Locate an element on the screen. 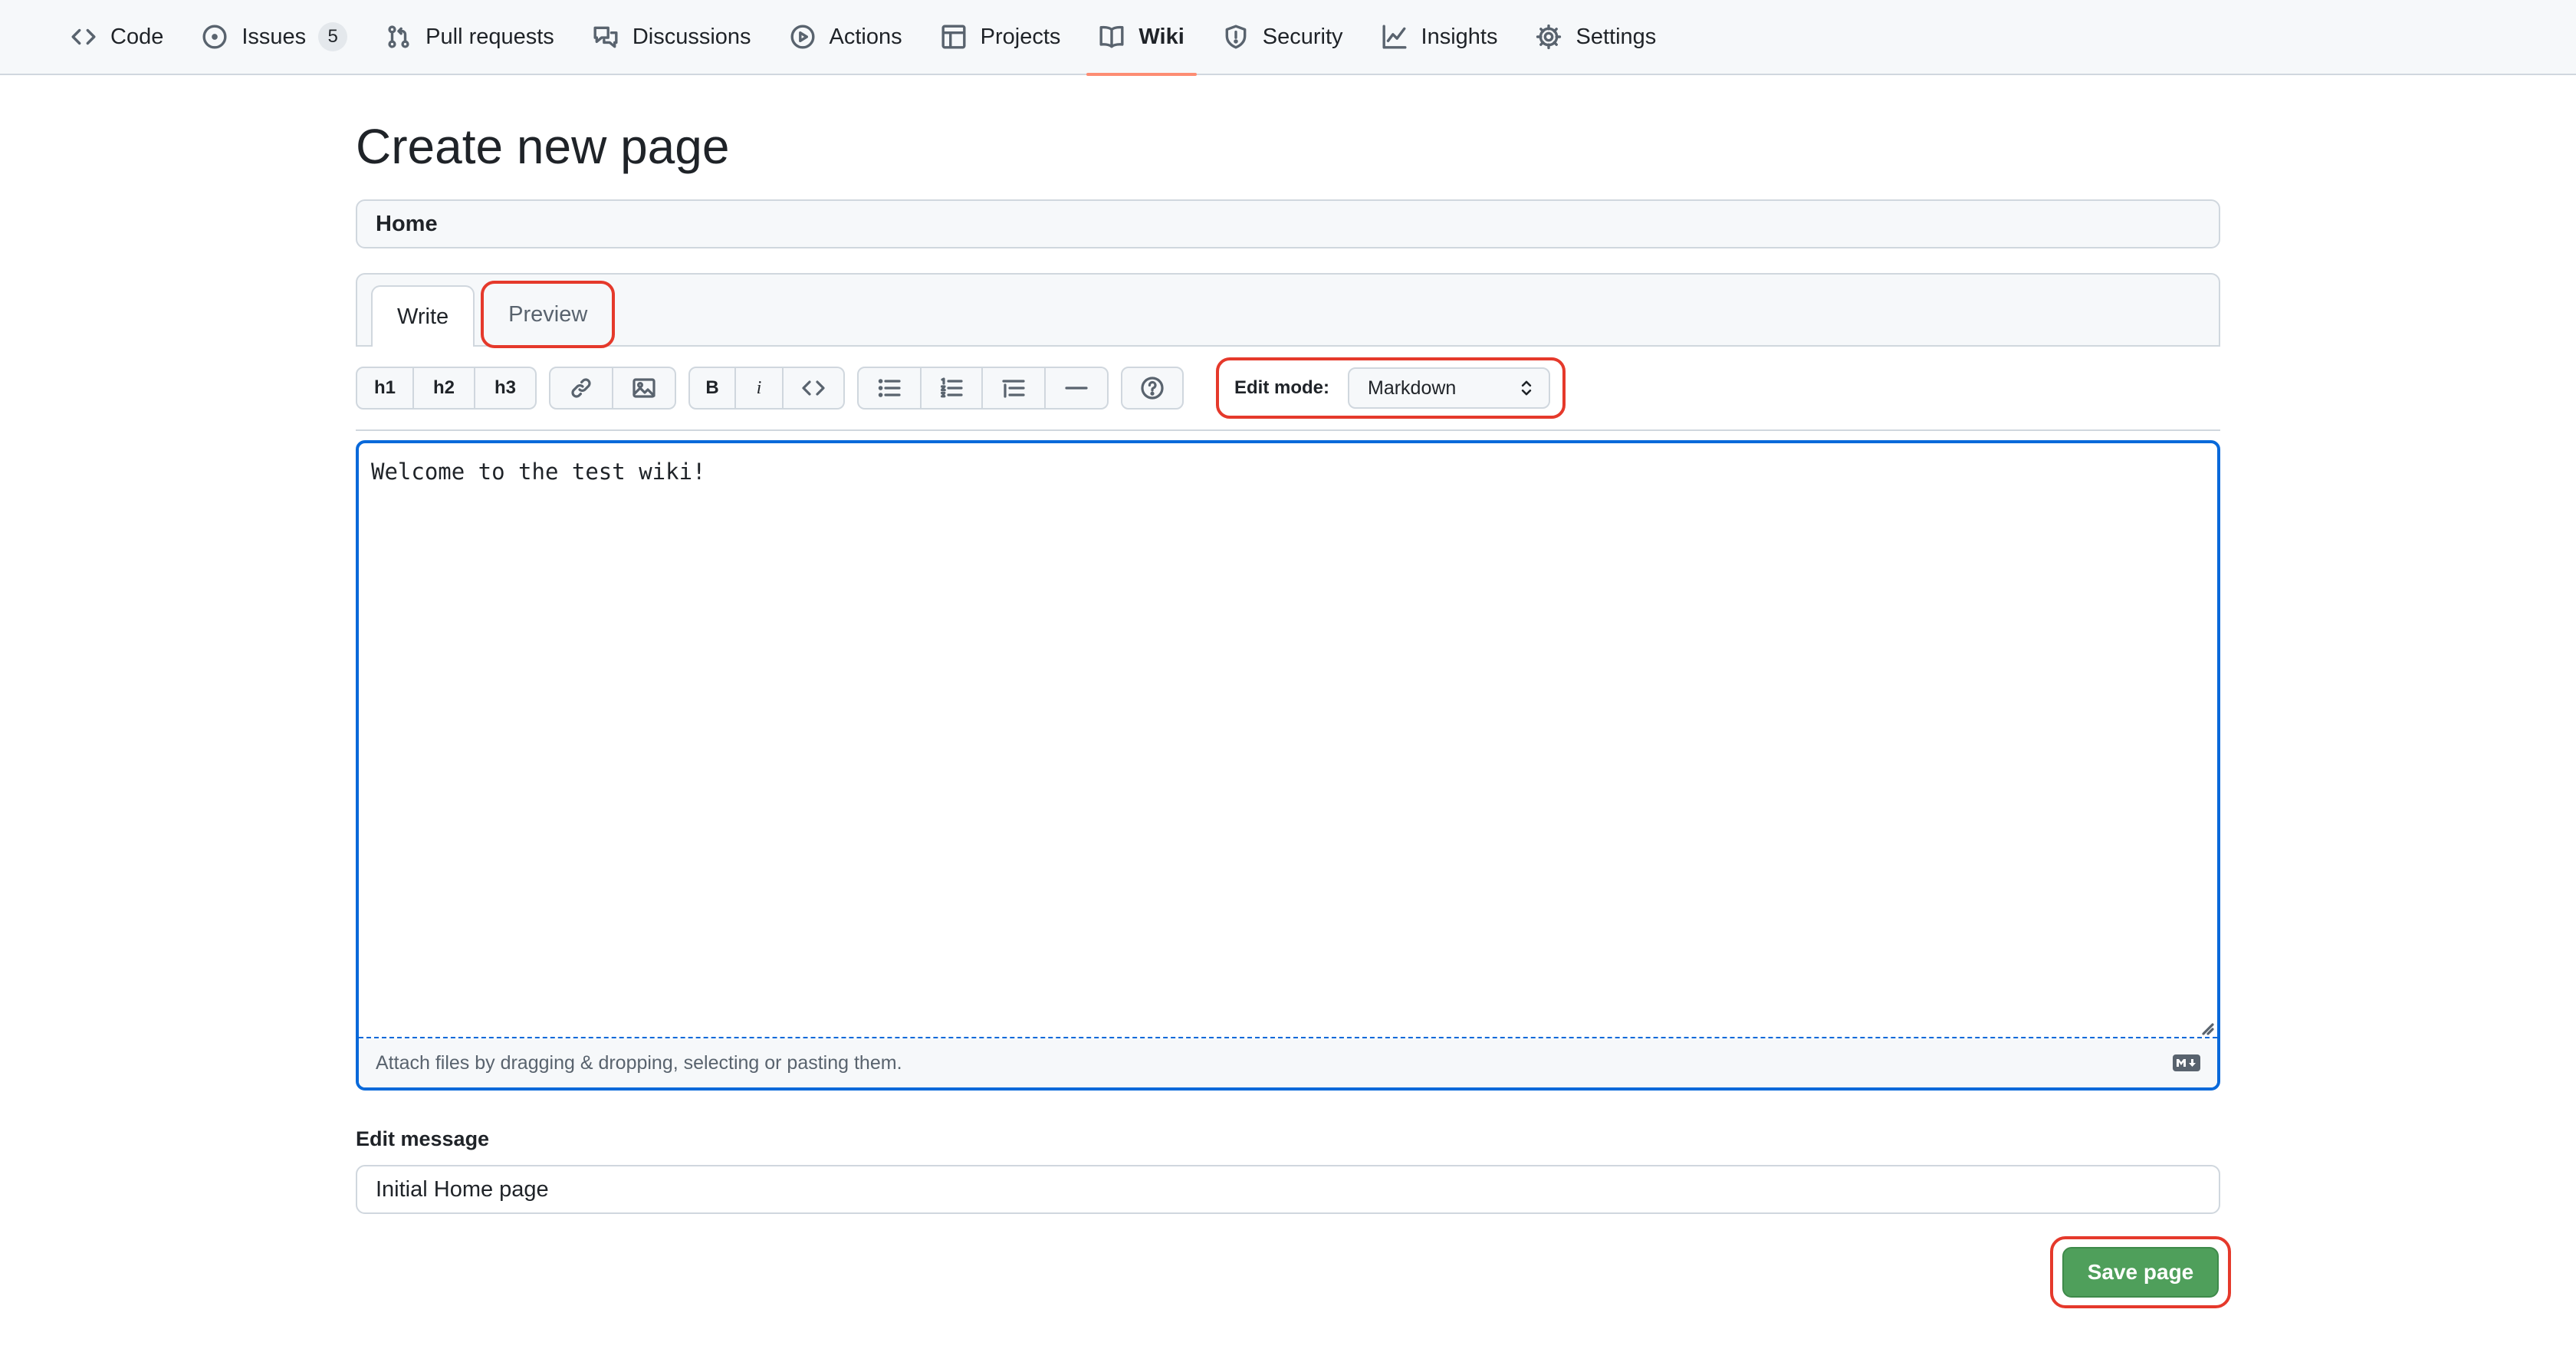  tasklist-icon is located at coordinates (1014, 388).